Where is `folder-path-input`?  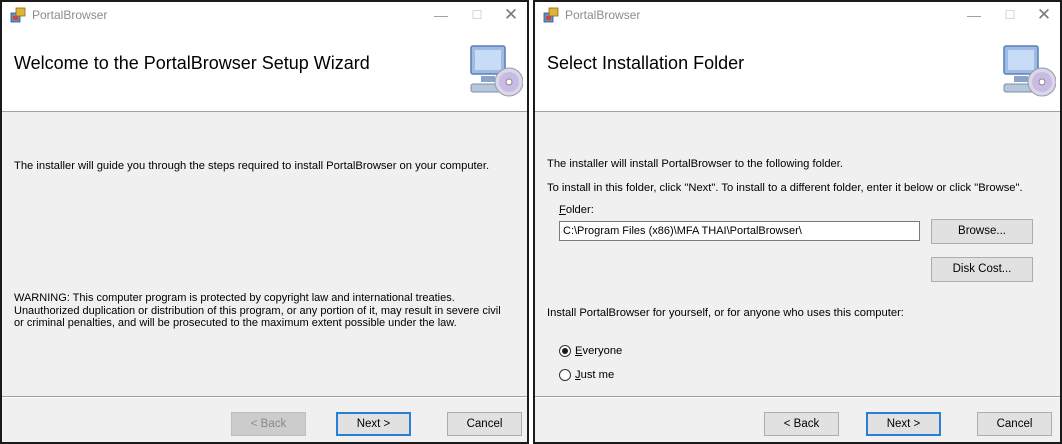
folder-path-input is located at coordinates (739, 231).